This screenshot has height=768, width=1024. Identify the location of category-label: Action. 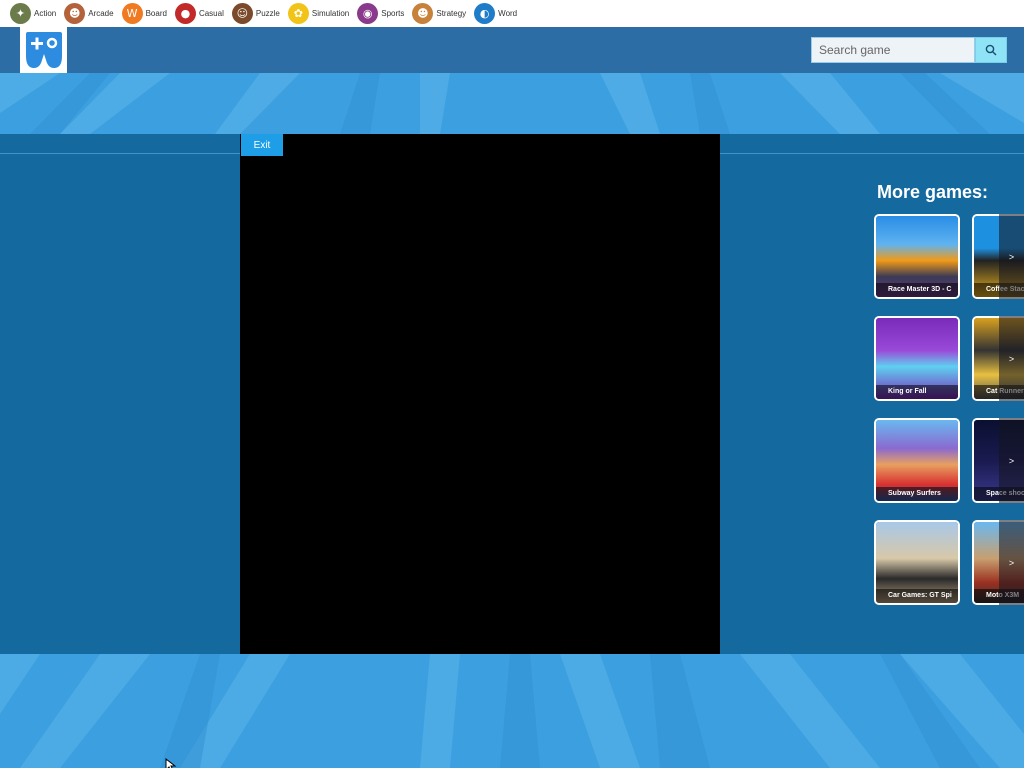
(45, 13).